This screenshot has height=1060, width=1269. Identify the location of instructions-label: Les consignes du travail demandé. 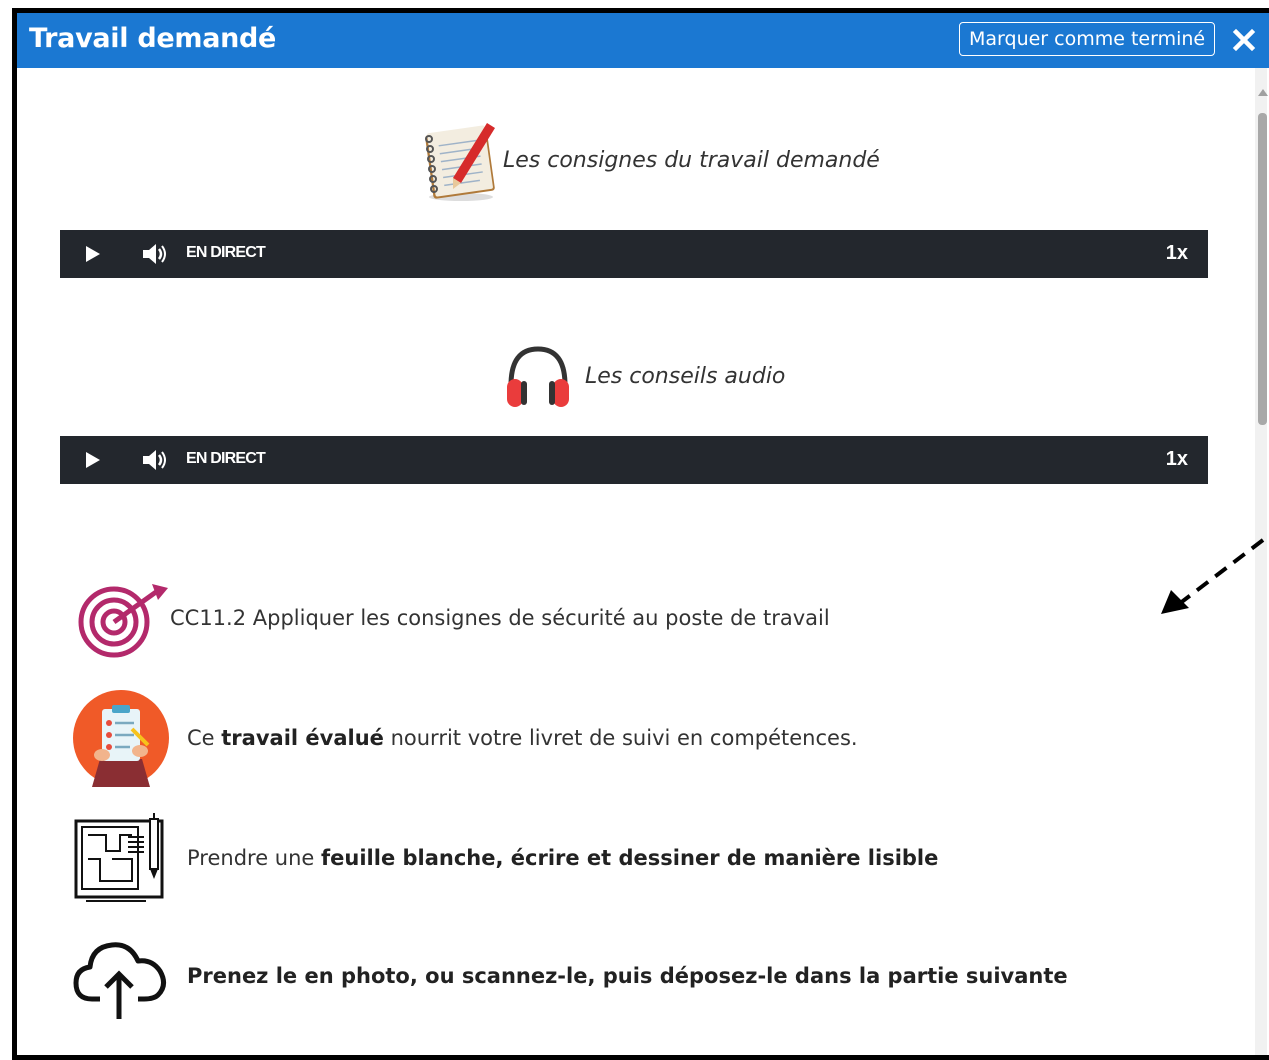
(691, 160).